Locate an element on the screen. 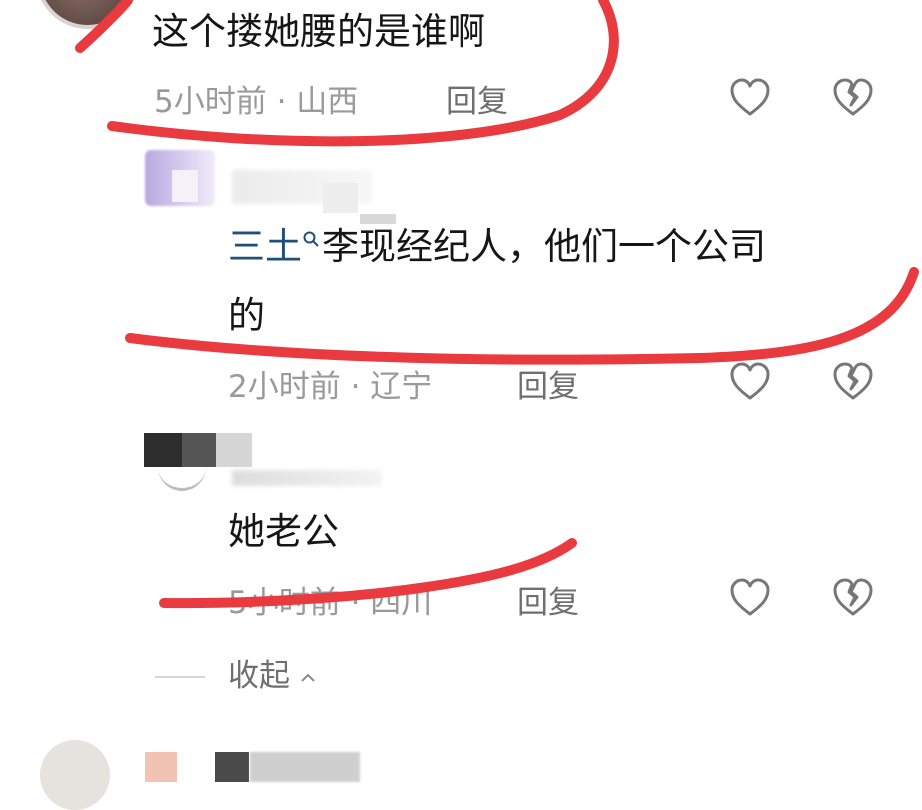  comment-location: 山西 is located at coordinates (327, 102).